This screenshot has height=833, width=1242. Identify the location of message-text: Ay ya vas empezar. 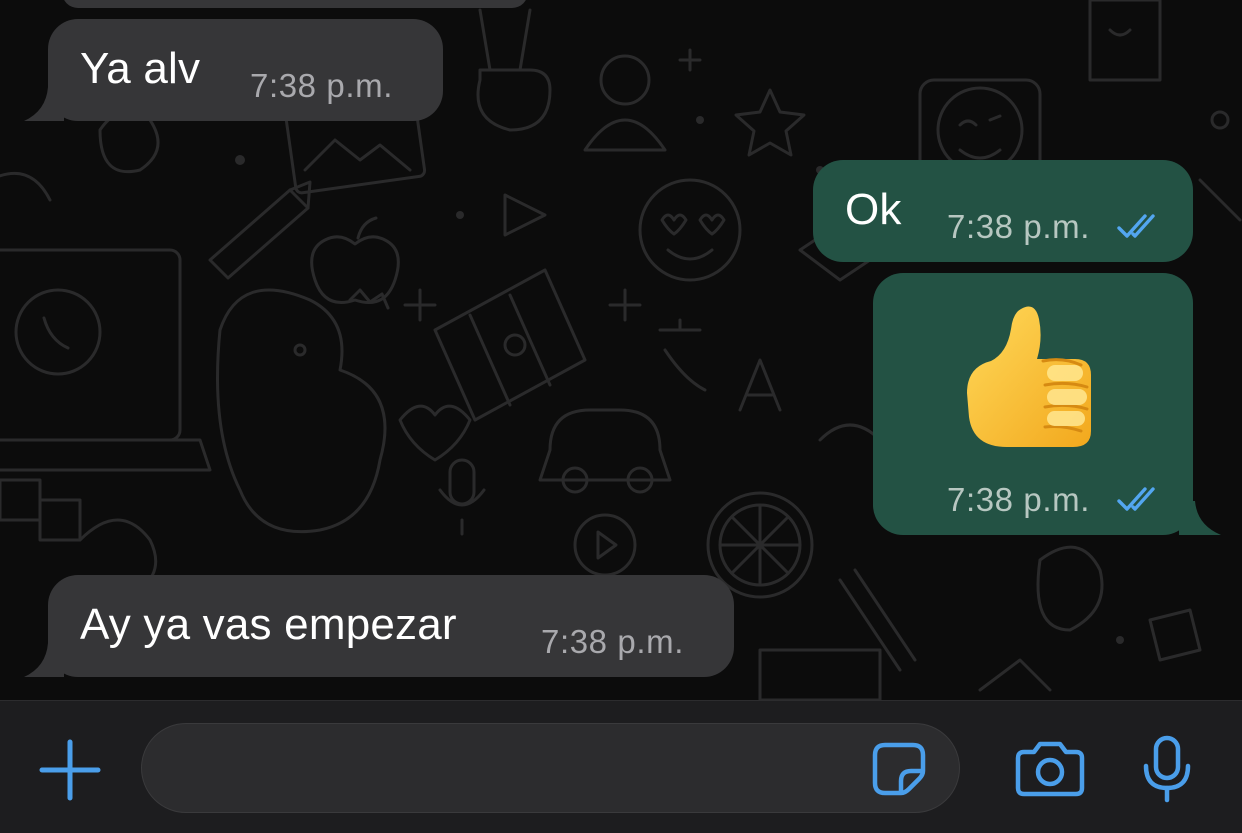
(268, 624).